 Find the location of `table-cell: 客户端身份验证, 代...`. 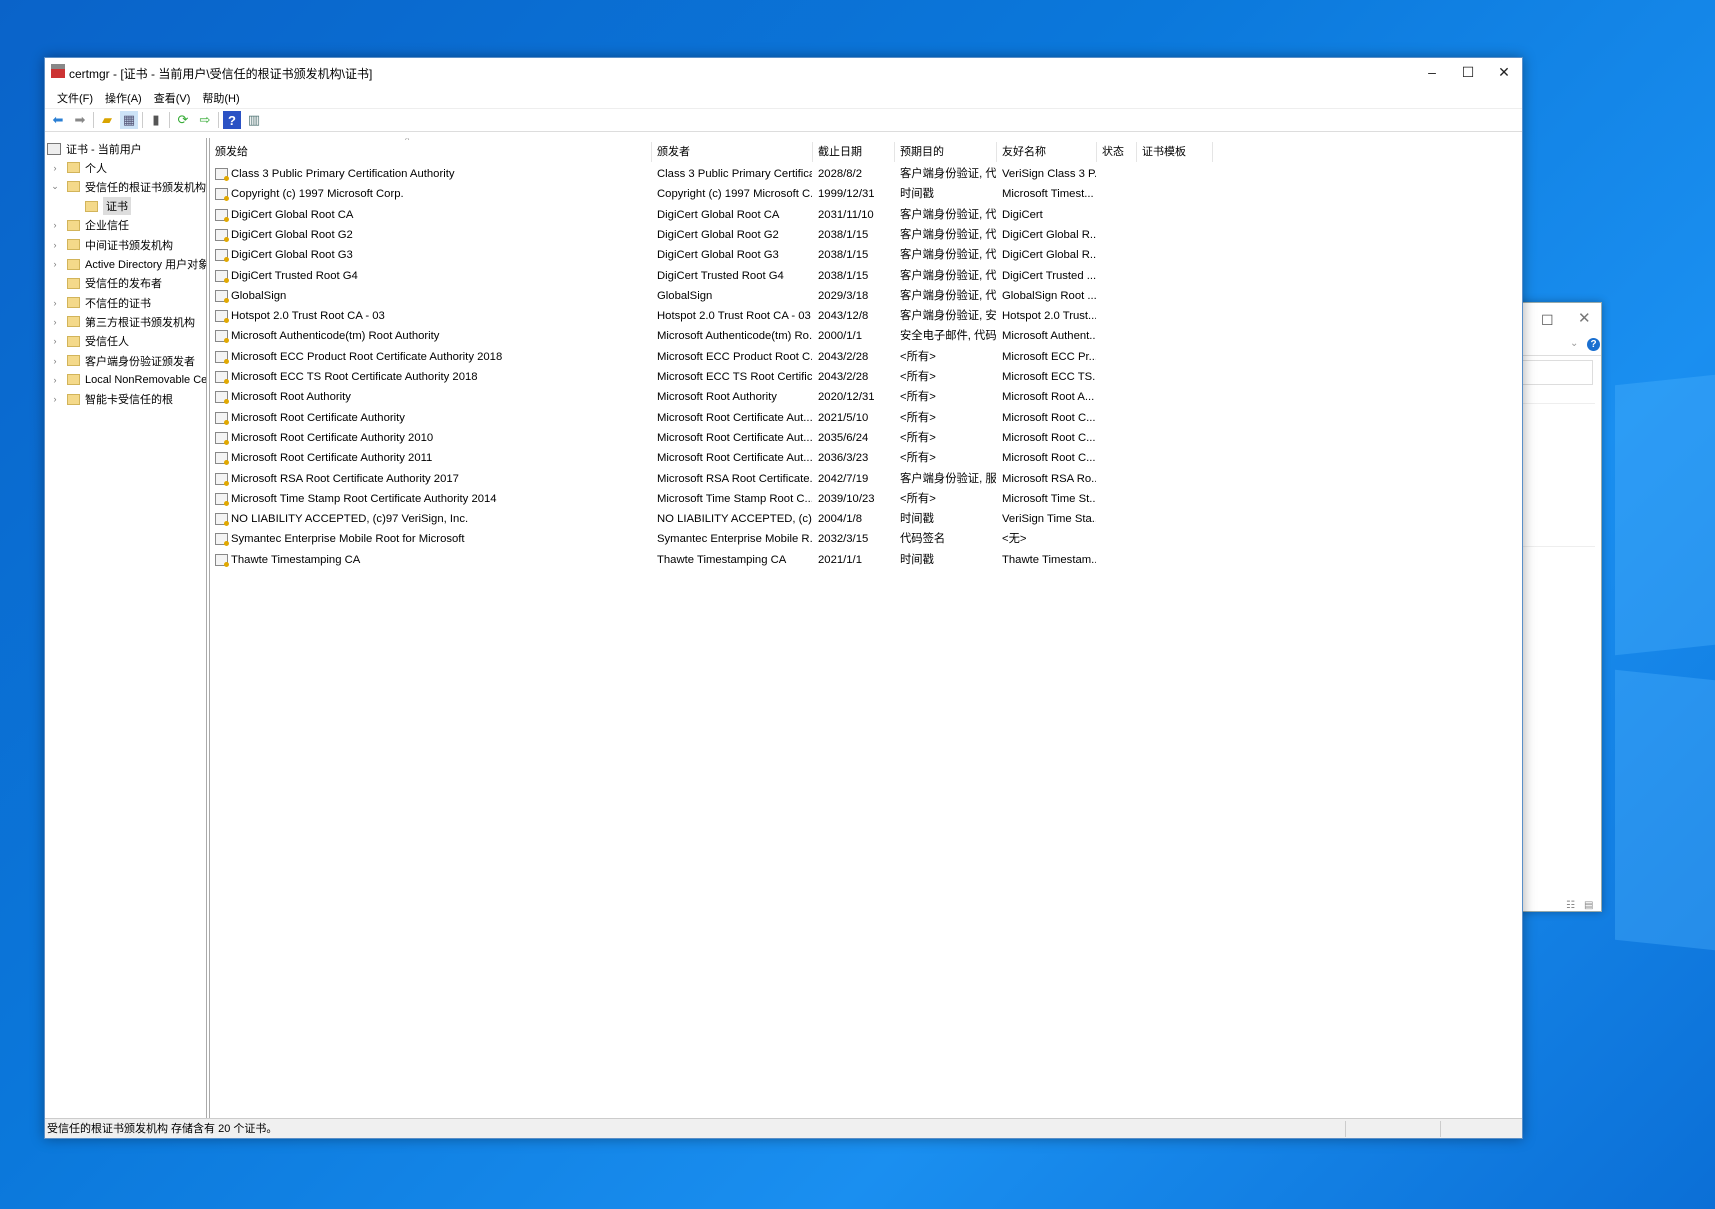

table-cell: 客户端身份验证, 代... is located at coordinates (948, 174).